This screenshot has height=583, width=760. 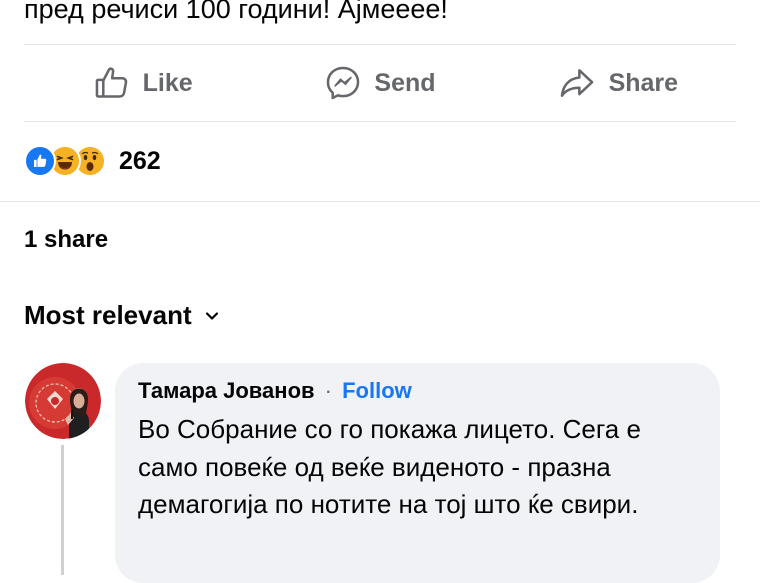 What do you see at coordinates (236, 12) in the screenshot?
I see `post-text: пред речиси 100 години! Ајмееее!` at bounding box center [236, 12].